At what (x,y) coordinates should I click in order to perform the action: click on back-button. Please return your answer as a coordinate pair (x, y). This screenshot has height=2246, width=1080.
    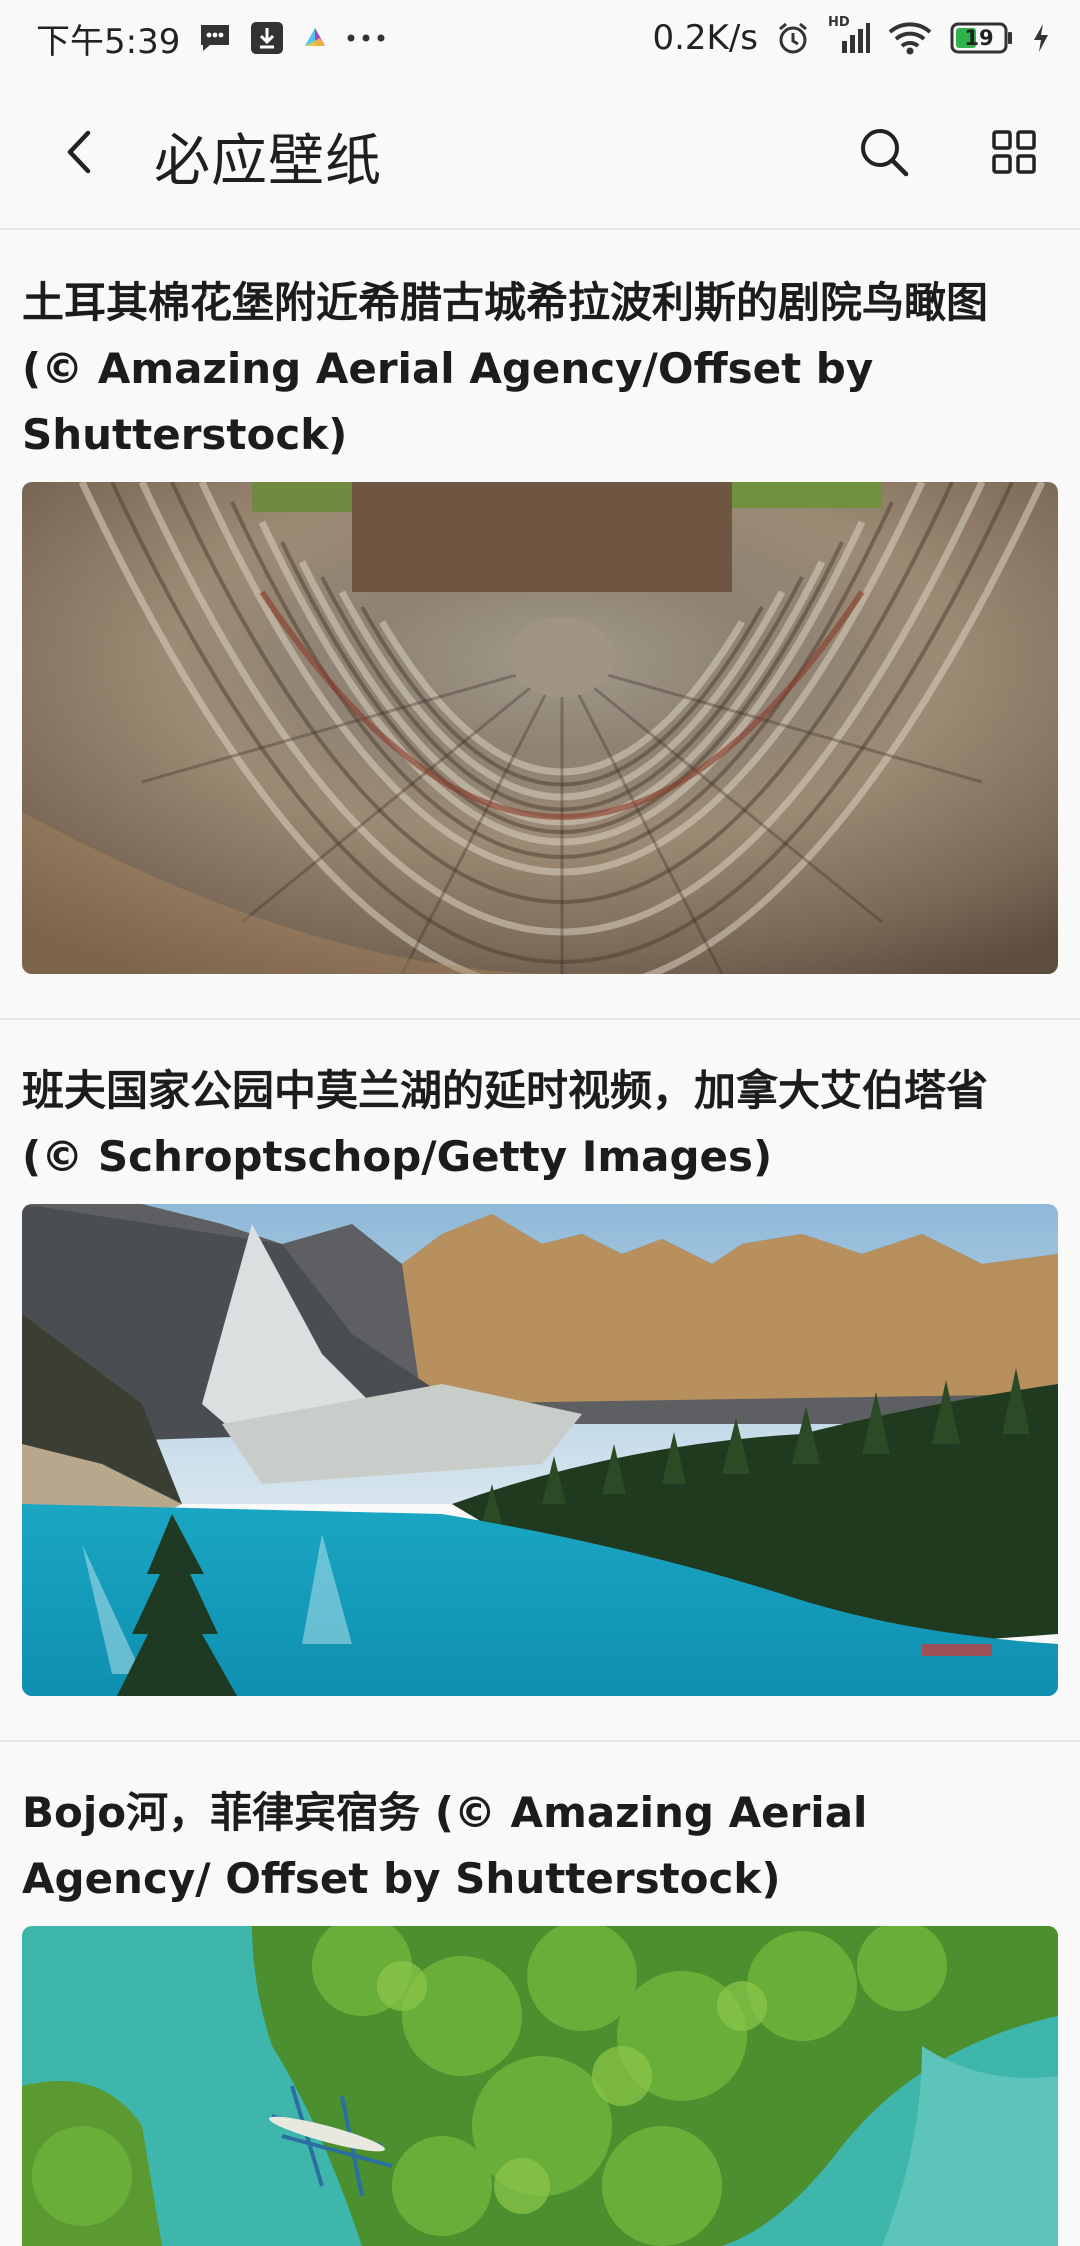
    Looking at the image, I should click on (80, 152).